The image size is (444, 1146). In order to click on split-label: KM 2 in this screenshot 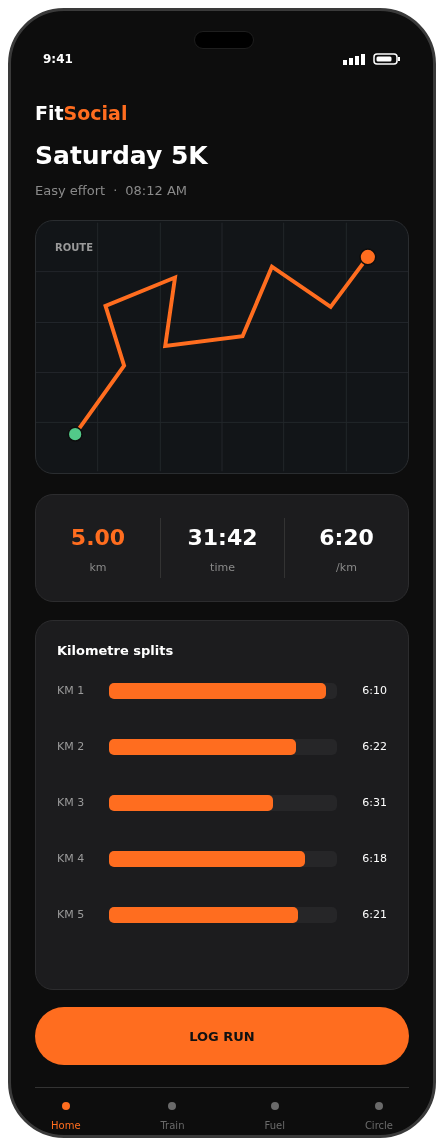, I will do `click(71, 746)`.